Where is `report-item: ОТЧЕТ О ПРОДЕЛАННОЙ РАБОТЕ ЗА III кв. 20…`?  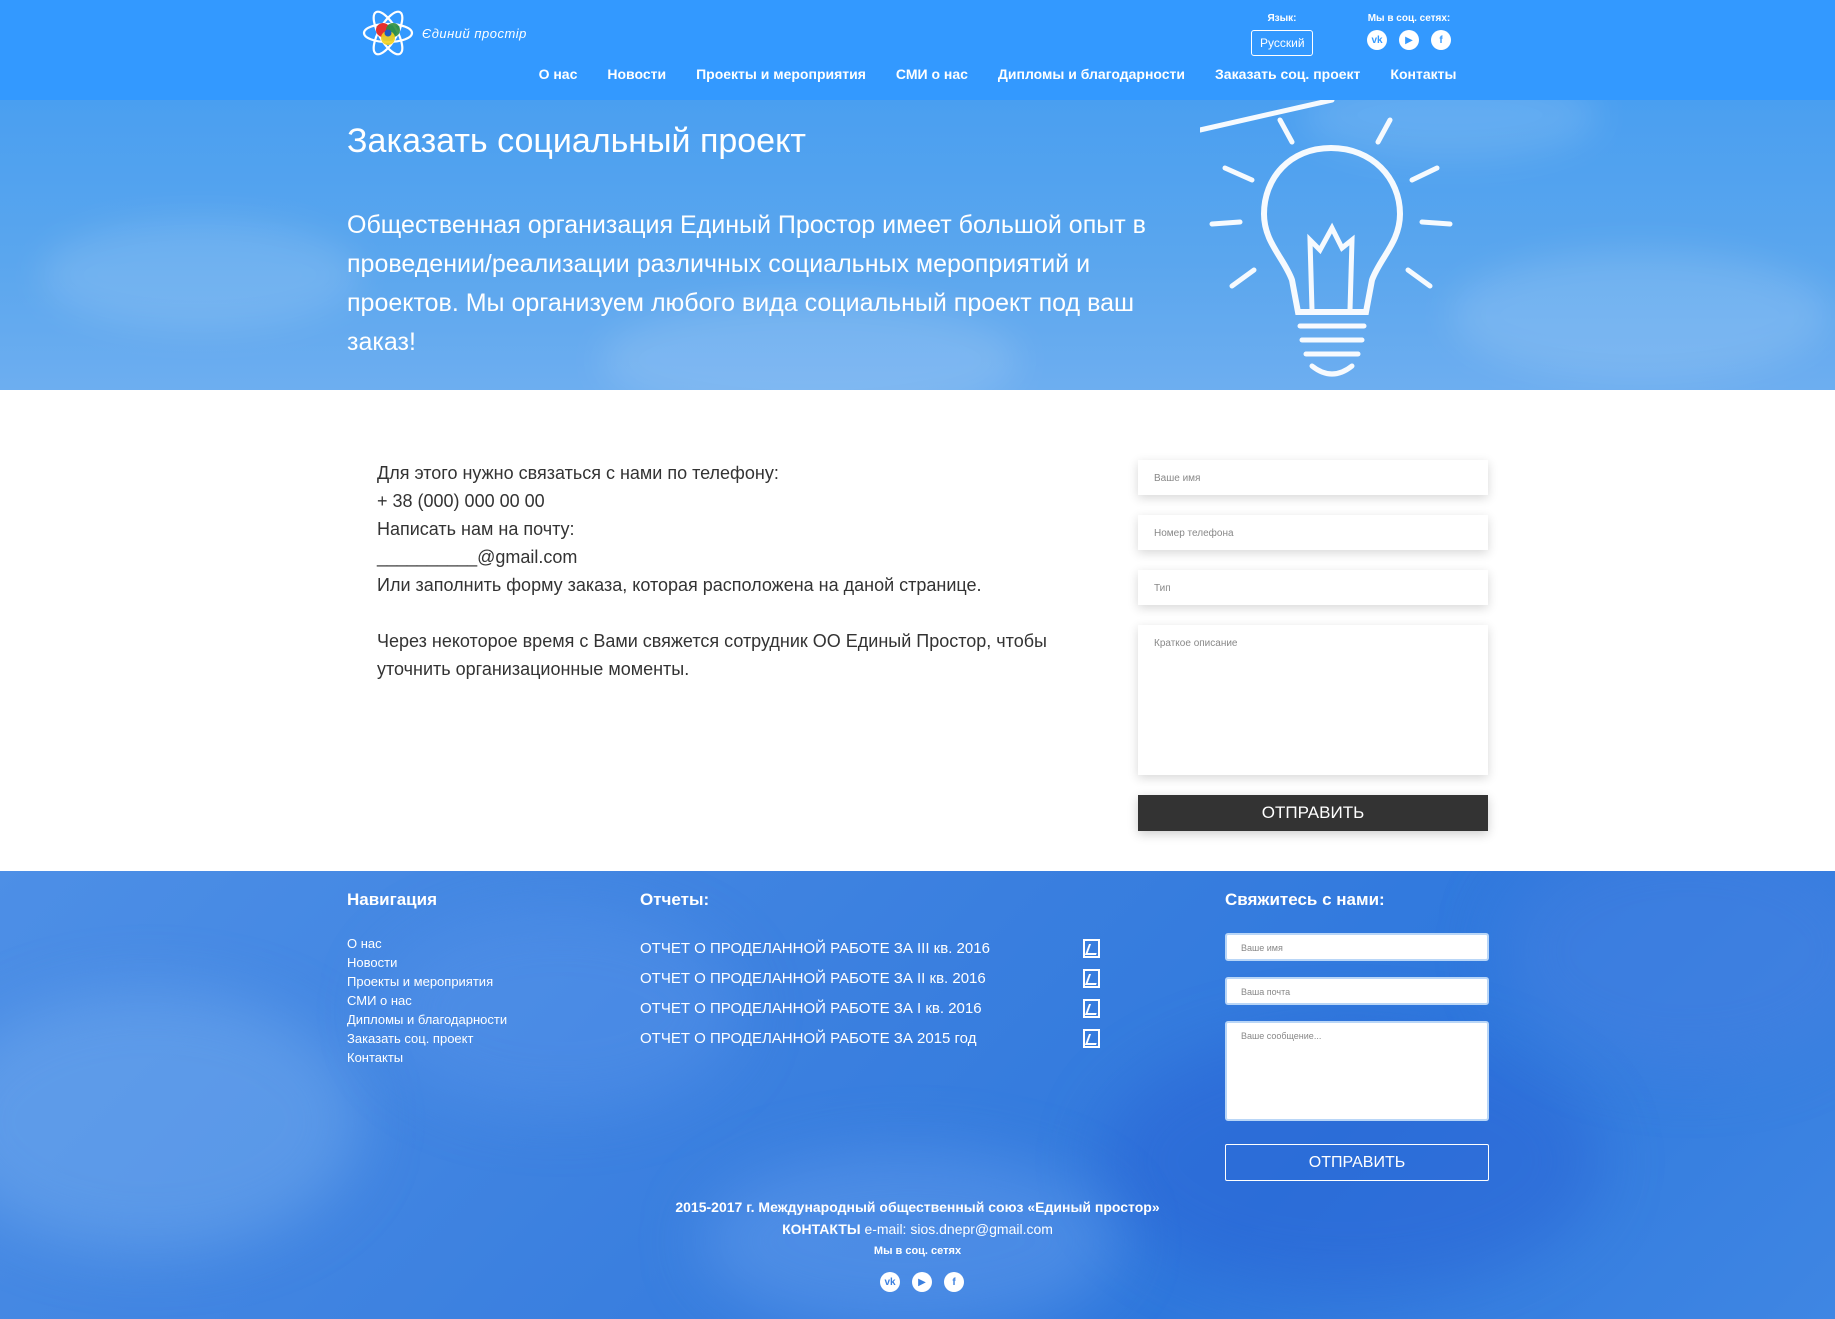 report-item: ОТЧЕТ О ПРОДЕЛАННОЙ РАБОТЕ ЗА III кв. 20… is located at coordinates (870, 948).